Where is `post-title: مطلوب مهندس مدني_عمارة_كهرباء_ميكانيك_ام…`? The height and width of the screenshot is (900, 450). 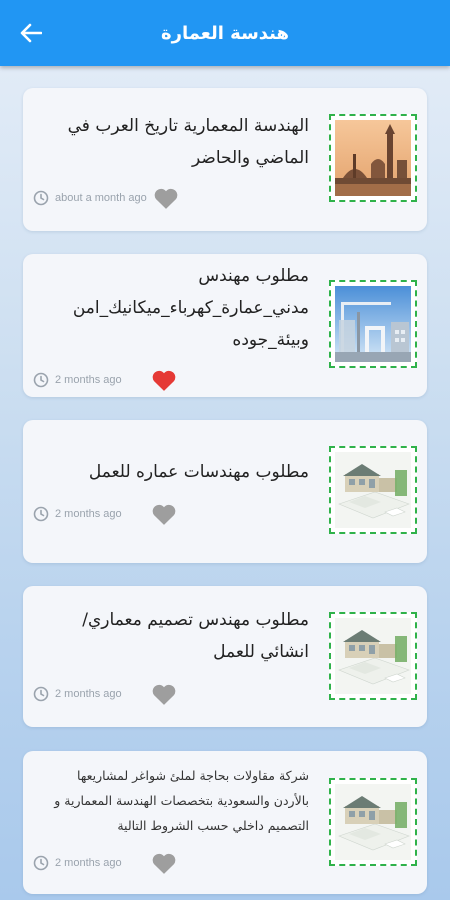
post-title: مطلوب مهندس مدني_عمارة_كهرباء_ميكانيك_ام… is located at coordinates (174, 308).